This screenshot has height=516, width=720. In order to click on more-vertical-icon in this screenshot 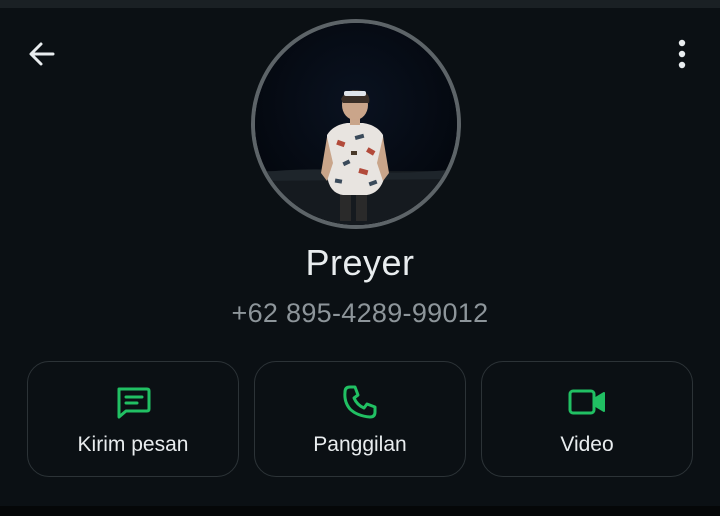, I will do `click(682, 54)`.